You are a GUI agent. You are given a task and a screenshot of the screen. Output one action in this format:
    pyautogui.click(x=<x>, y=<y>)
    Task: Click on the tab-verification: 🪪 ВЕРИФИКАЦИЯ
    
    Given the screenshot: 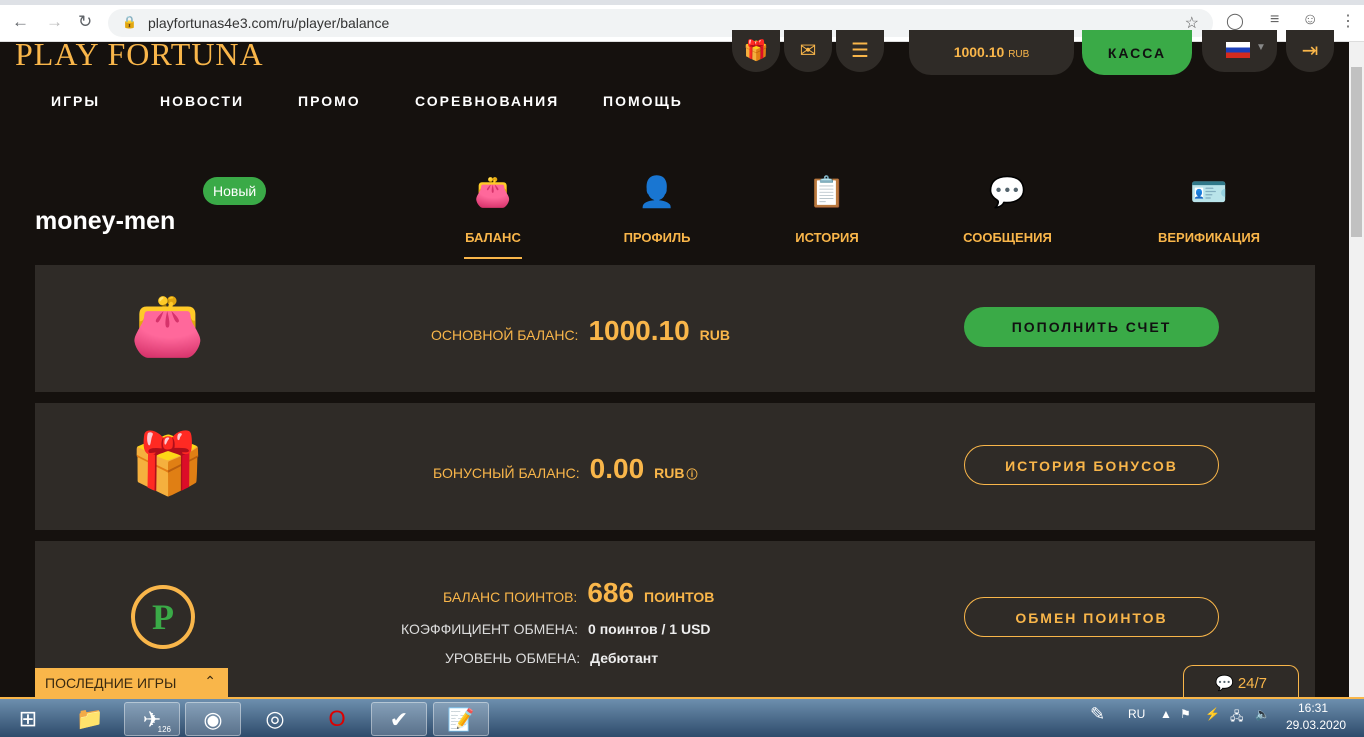 What is the action you would take?
    pyautogui.click(x=1209, y=207)
    